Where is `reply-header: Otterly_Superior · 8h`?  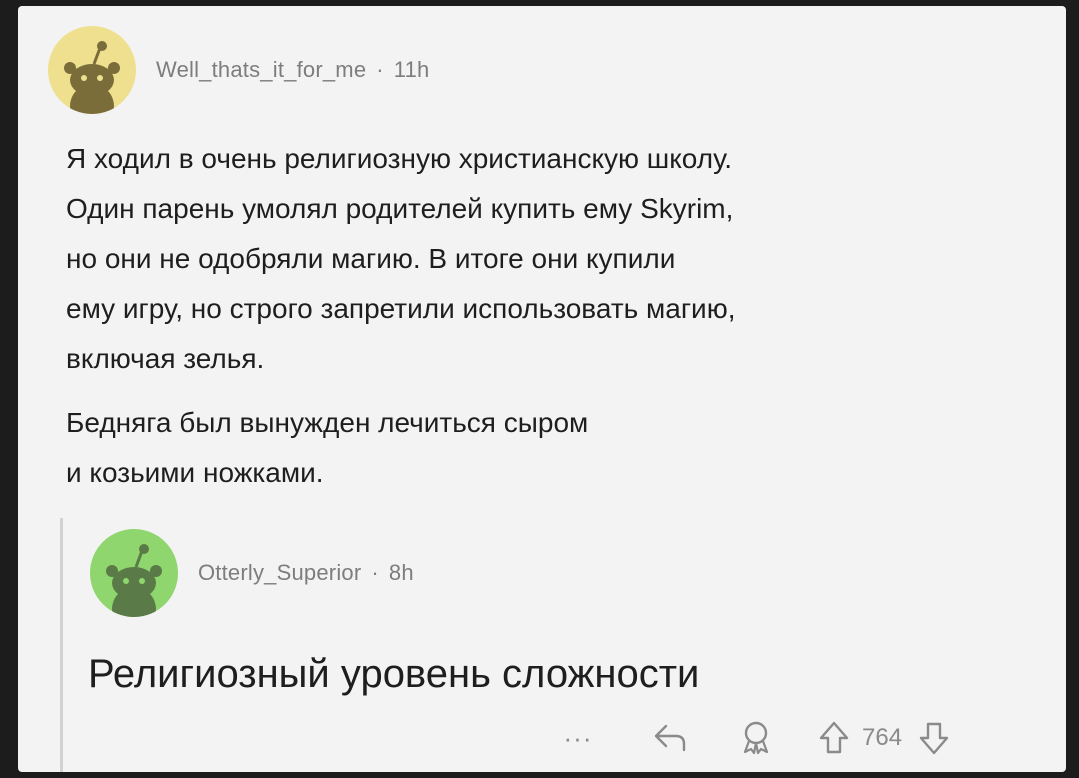
reply-header: Otterly_Superior · 8h is located at coordinates (252, 573).